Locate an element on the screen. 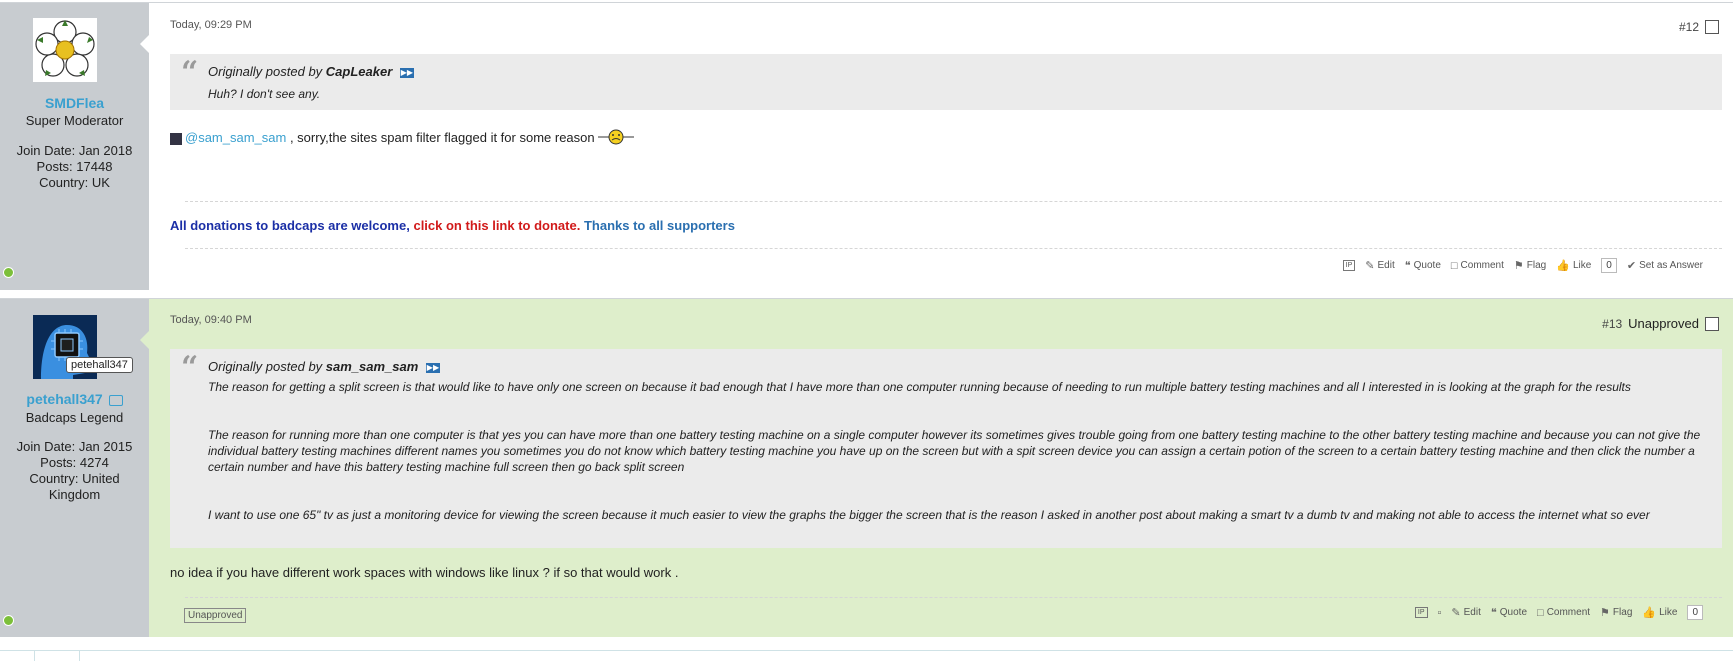 Image resolution: width=1733 pixels, height=661 pixels. country: Country: UK is located at coordinates (74, 182).